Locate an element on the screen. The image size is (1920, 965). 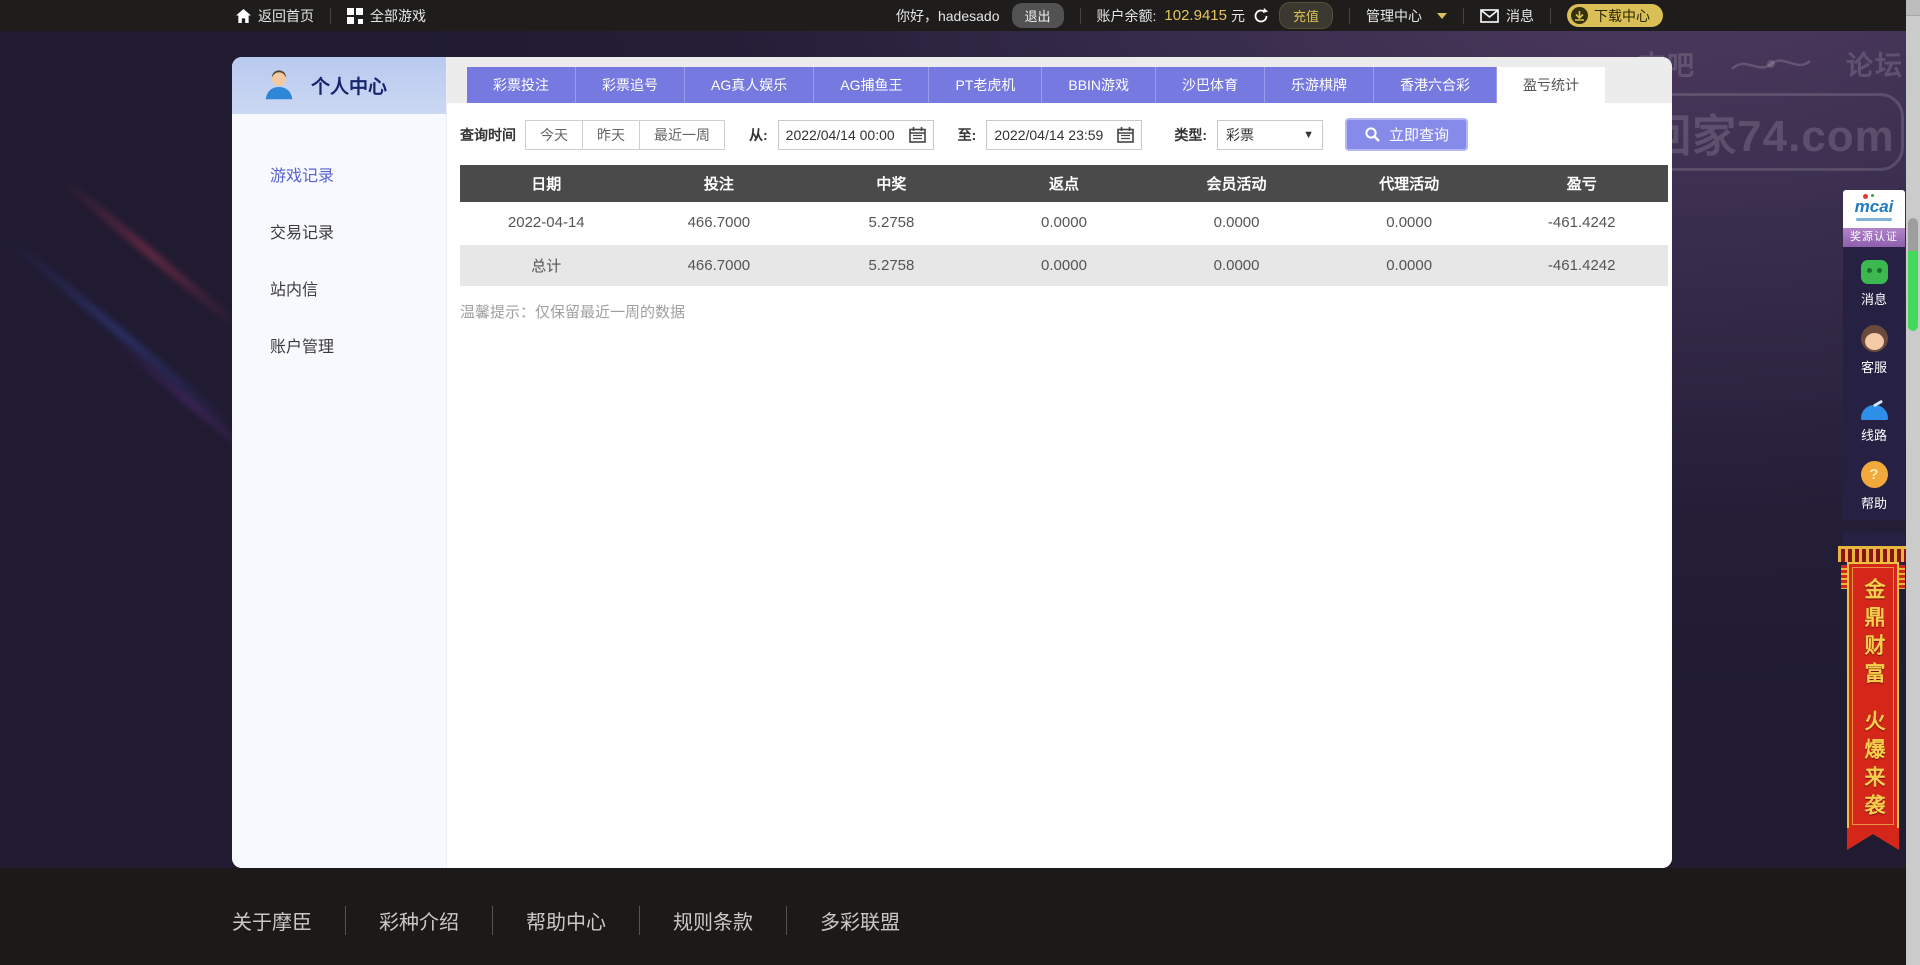
column-header: 盈亏 is located at coordinates (1581, 184).